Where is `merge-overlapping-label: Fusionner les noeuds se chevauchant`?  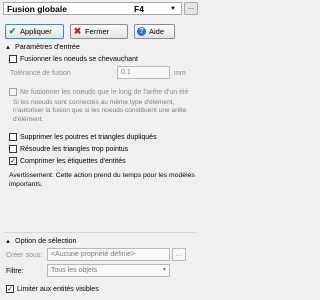 merge-overlapping-label: Fusionner les noeuds se chevauchant is located at coordinates (79, 59).